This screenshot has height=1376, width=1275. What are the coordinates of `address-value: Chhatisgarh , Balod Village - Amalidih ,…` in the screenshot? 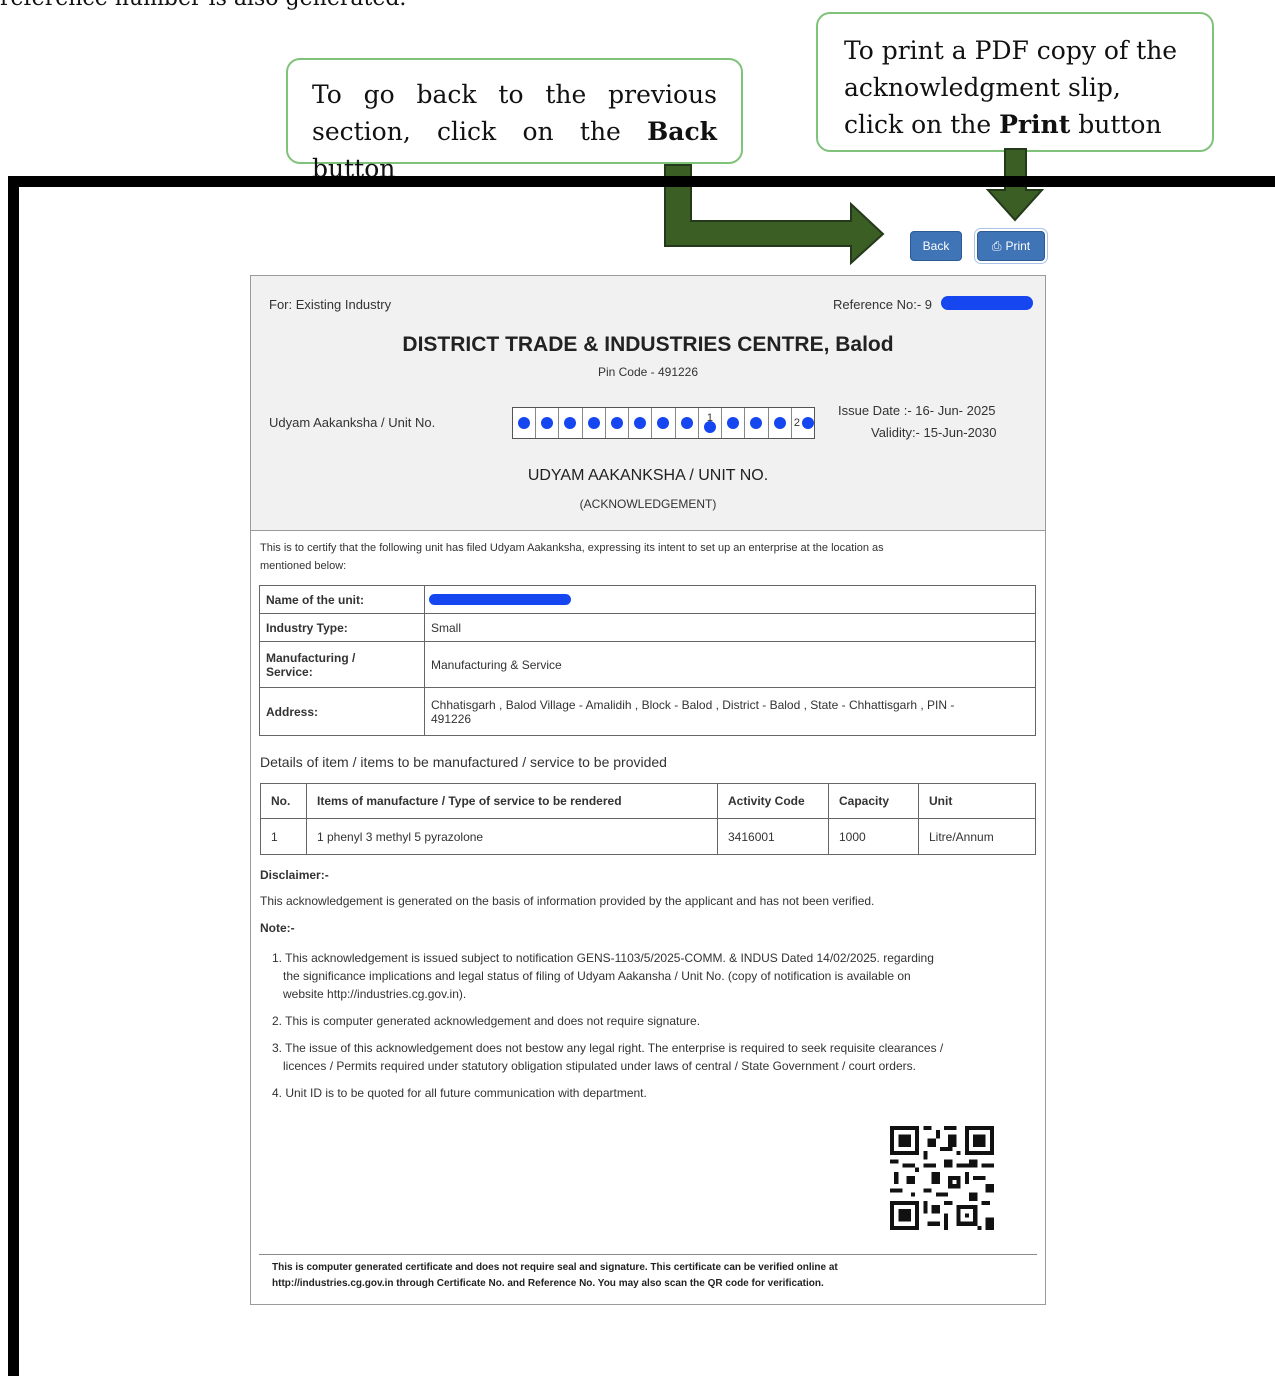 It's located at (730, 711).